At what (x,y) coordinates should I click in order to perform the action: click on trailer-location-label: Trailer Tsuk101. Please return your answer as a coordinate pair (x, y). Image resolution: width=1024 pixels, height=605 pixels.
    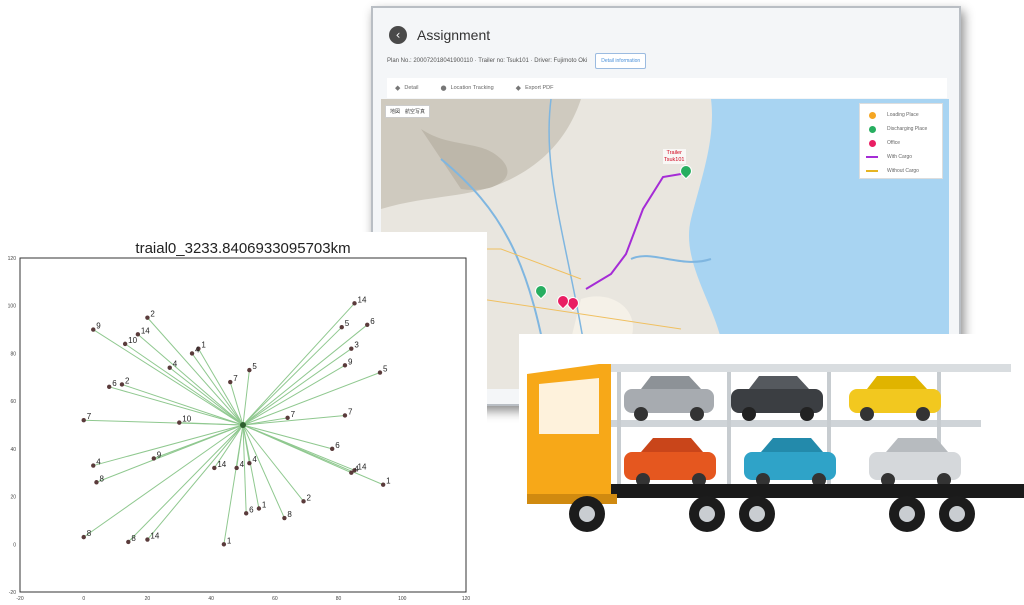
    Looking at the image, I should click on (674, 157).